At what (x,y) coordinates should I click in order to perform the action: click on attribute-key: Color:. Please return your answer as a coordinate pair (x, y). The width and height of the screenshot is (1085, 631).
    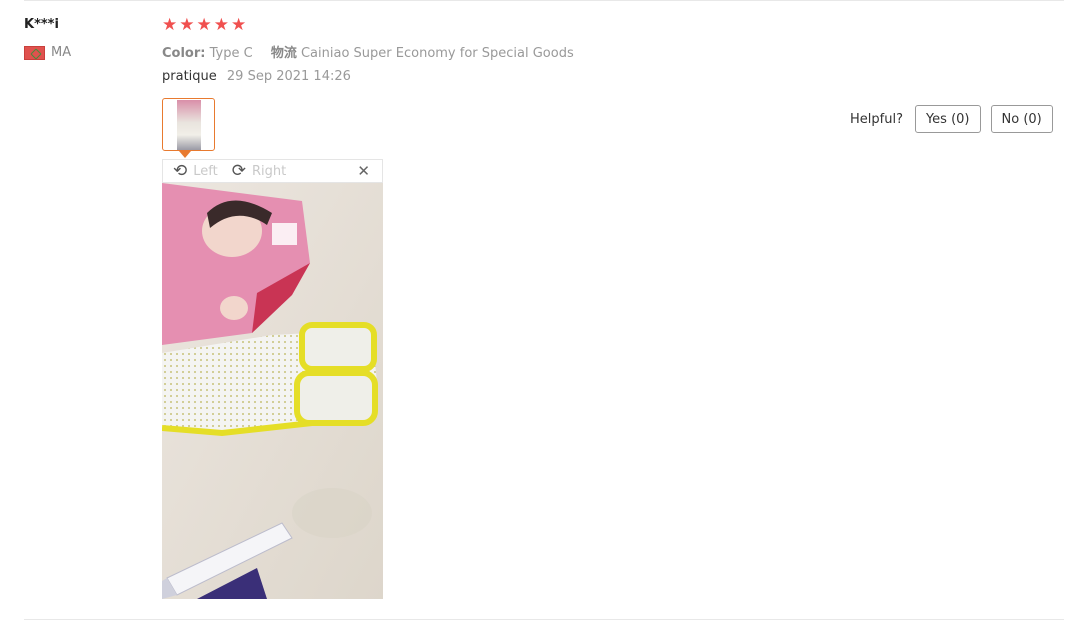
    Looking at the image, I should click on (184, 53).